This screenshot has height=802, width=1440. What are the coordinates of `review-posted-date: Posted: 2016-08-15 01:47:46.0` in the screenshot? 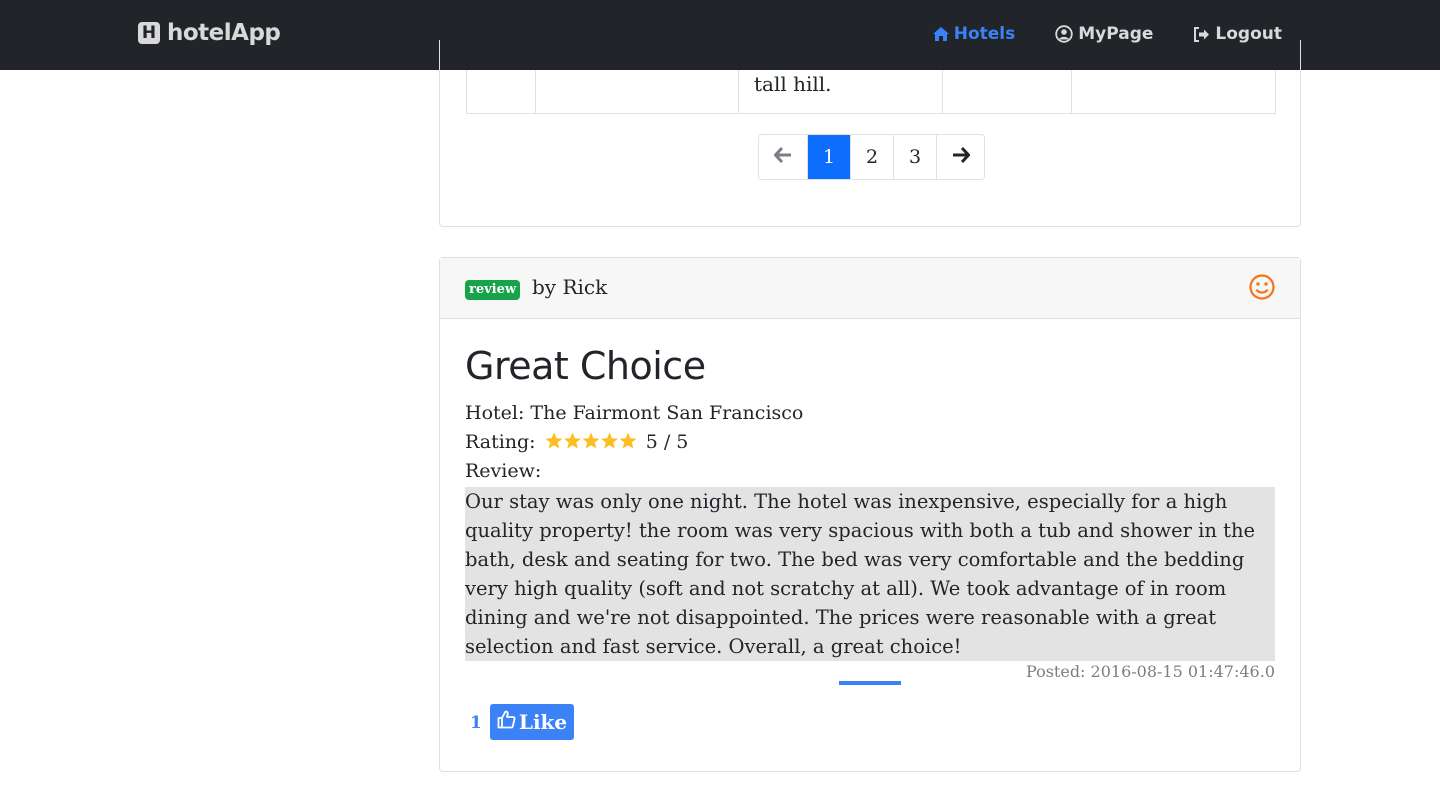 It's located at (1150, 671).